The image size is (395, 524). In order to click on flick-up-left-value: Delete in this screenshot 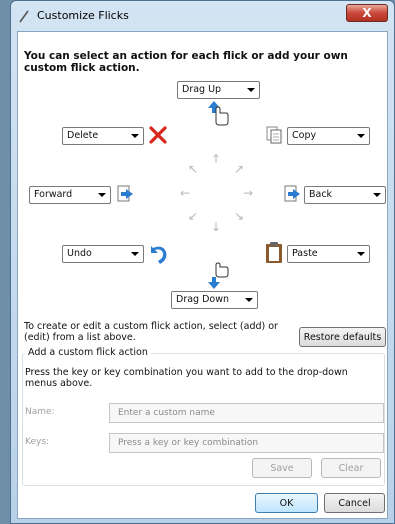, I will do `click(83, 135)`.